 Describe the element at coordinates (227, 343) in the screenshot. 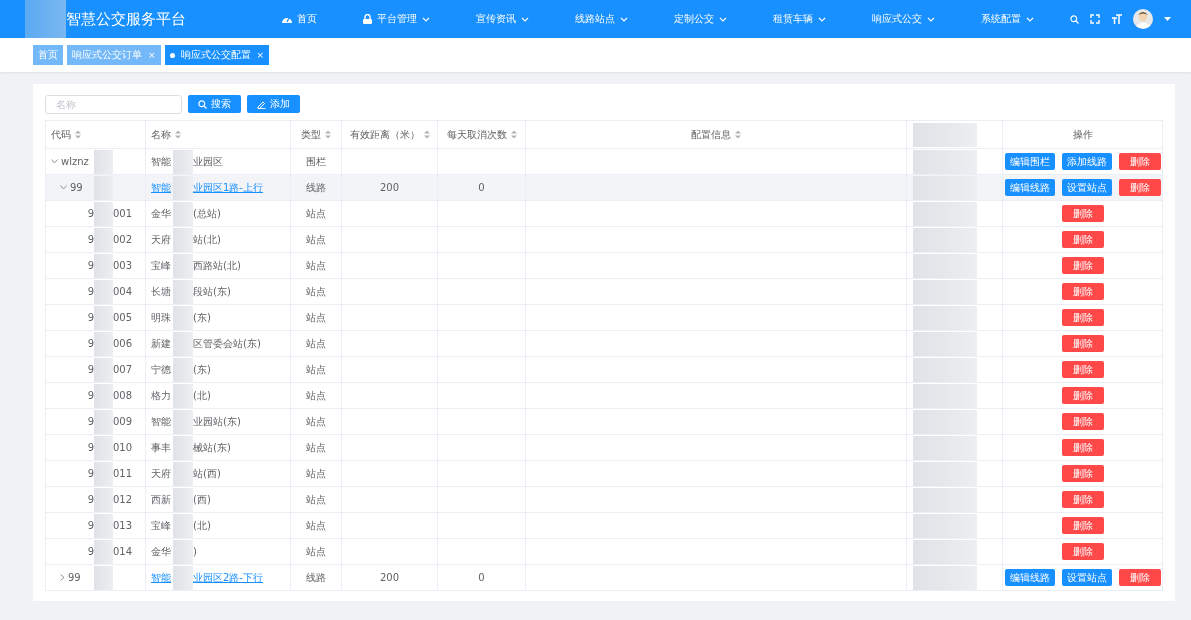

I see `name-text: 区管委会站(东)` at that location.